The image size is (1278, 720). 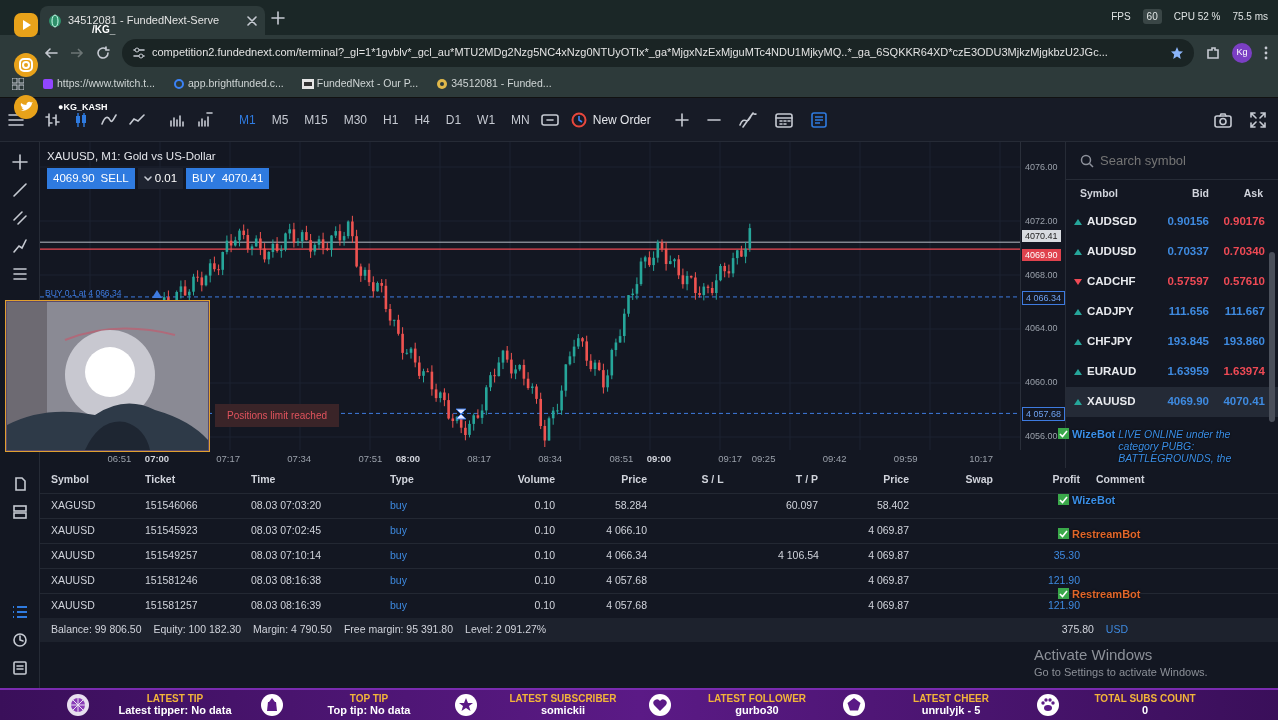 What do you see at coordinates (798, 554) in the screenshot?
I see `table-cell: 4 106.54` at bounding box center [798, 554].